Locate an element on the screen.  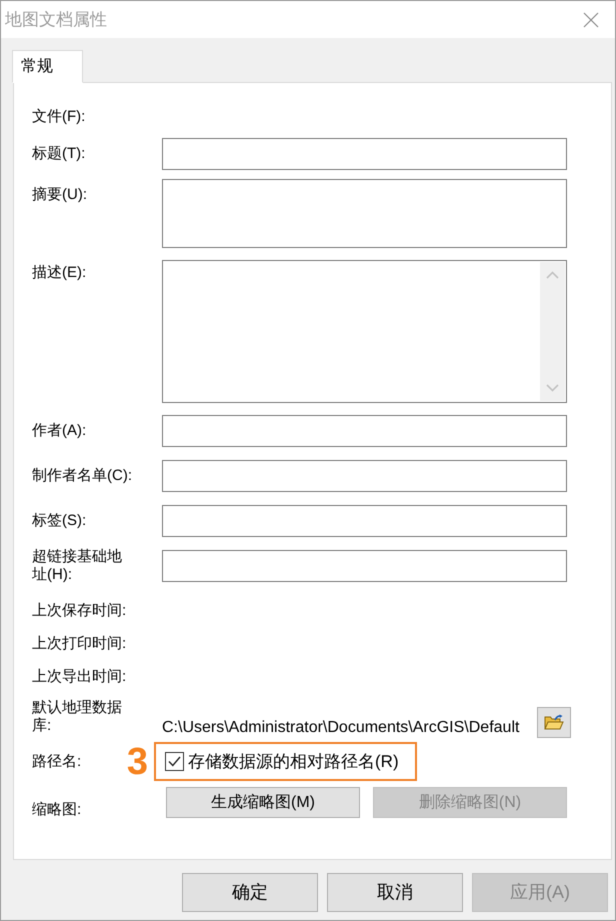
field-label: 缩略图: is located at coordinates (57, 810).